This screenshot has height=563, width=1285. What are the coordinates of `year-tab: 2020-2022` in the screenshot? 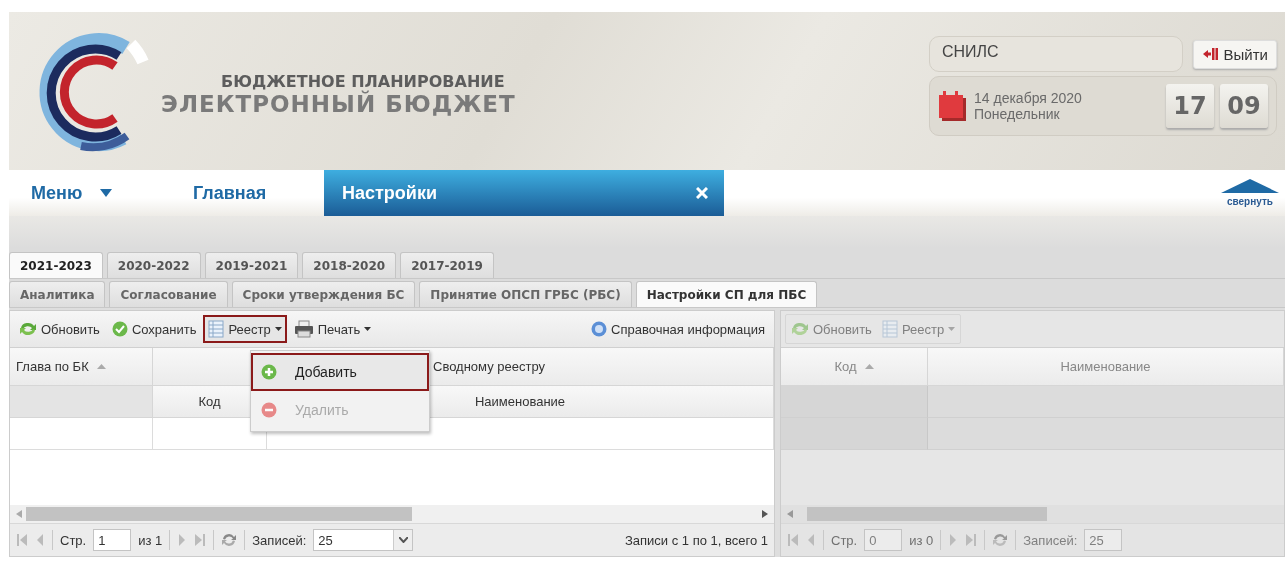 It's located at (153, 265).